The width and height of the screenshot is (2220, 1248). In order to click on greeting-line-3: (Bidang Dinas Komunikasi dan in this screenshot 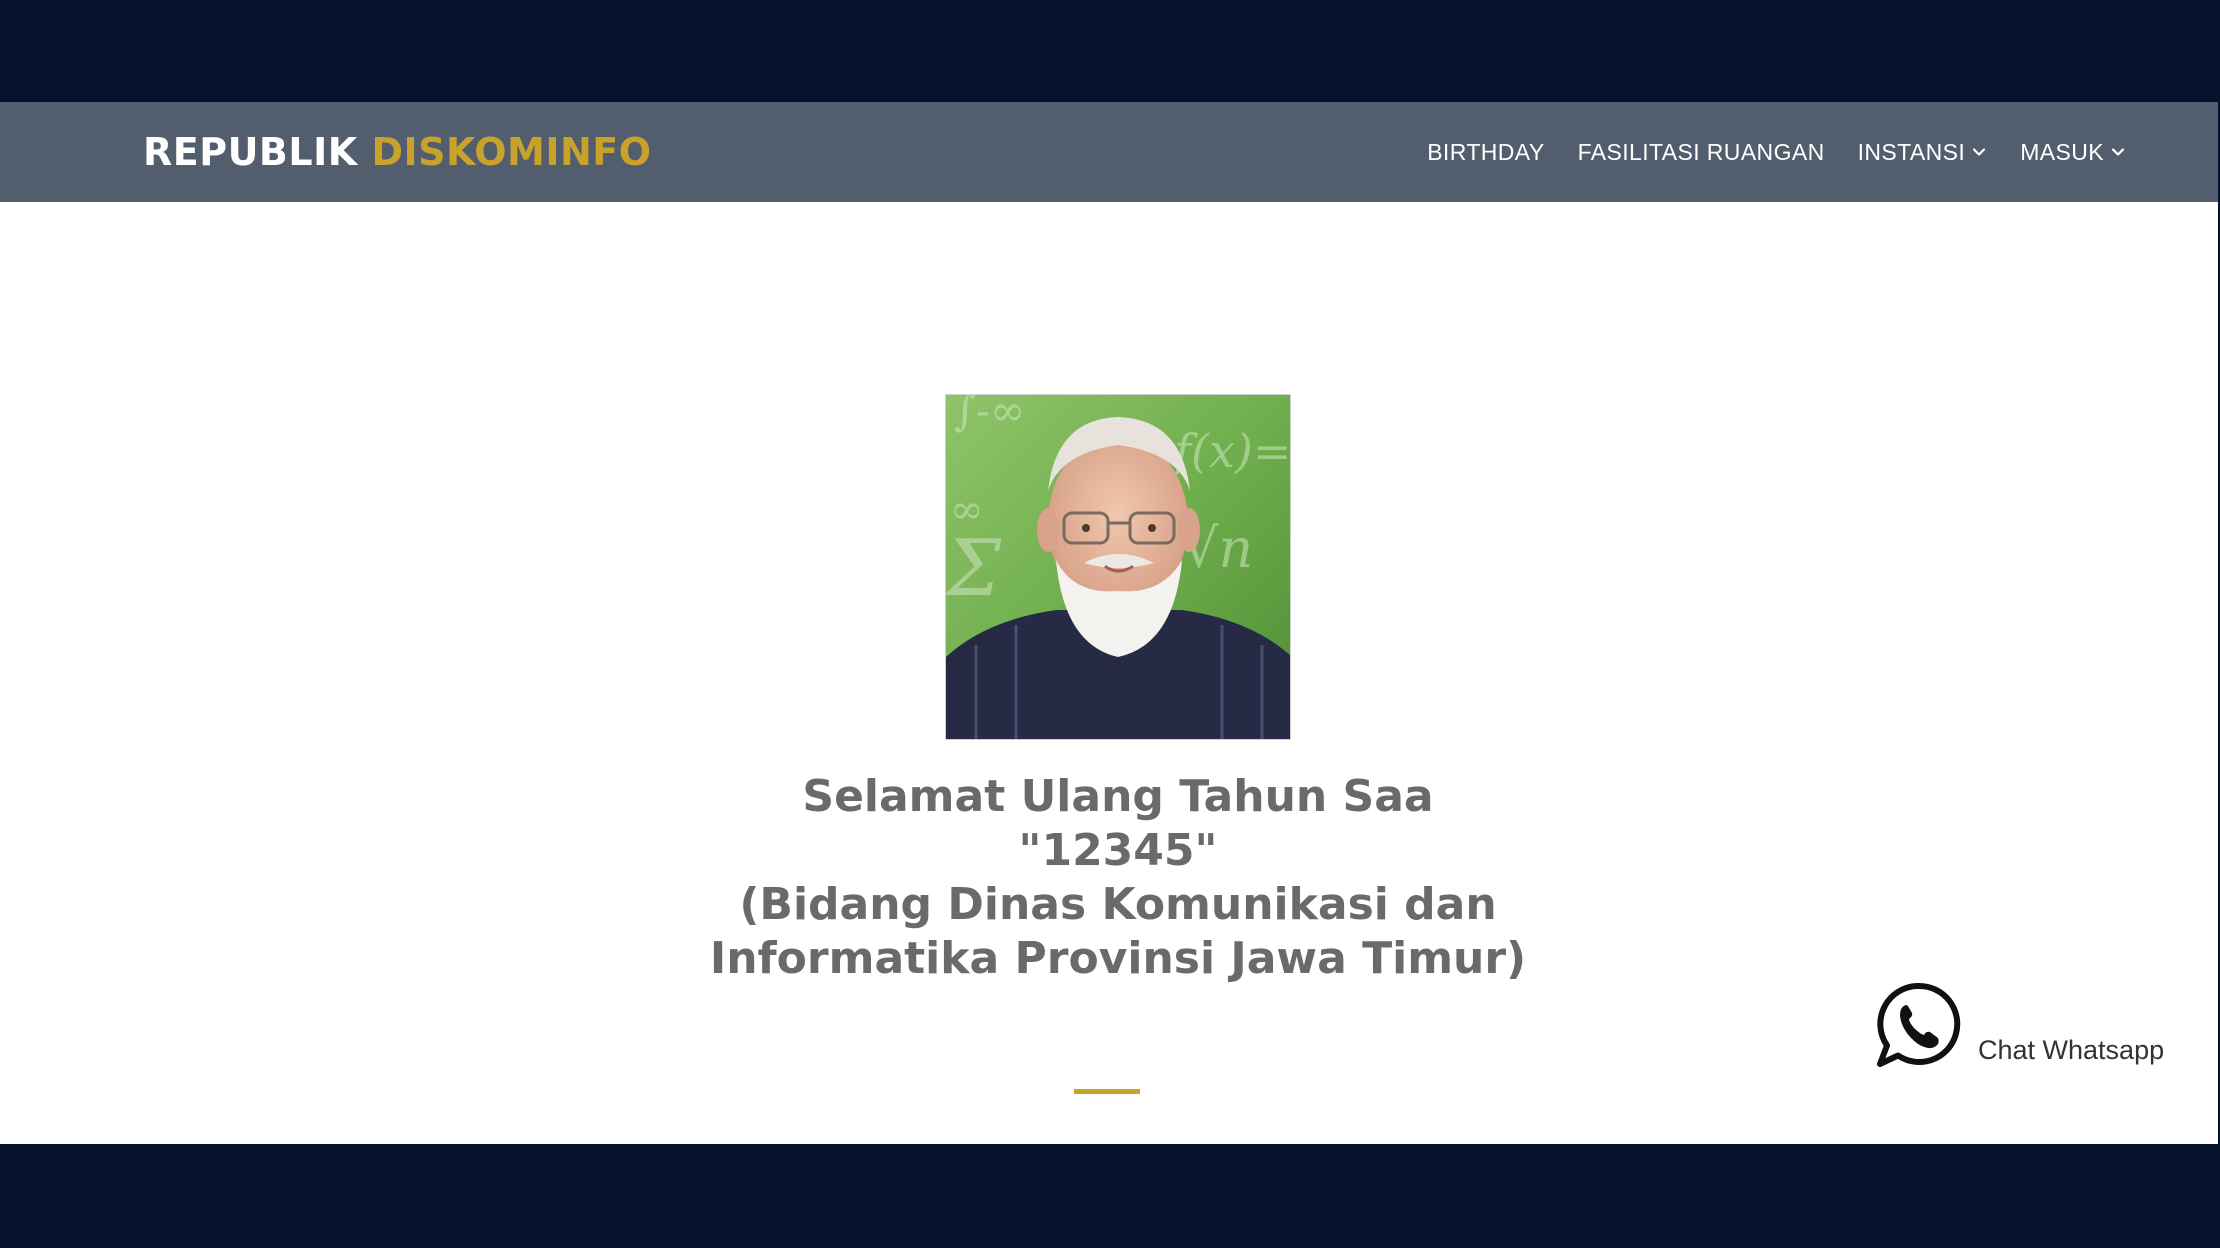, I will do `click(1118, 904)`.